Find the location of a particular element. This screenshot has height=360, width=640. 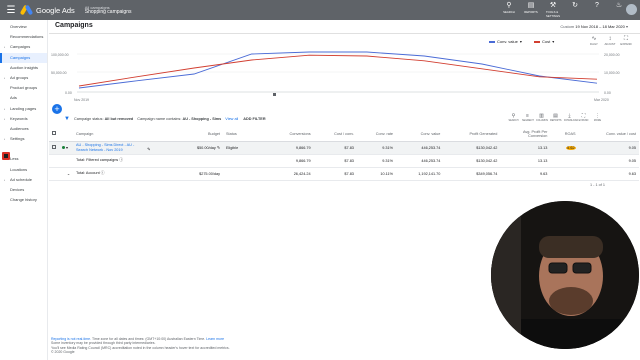

col-conv-value: Conv. value is located at coordinates (420, 134).